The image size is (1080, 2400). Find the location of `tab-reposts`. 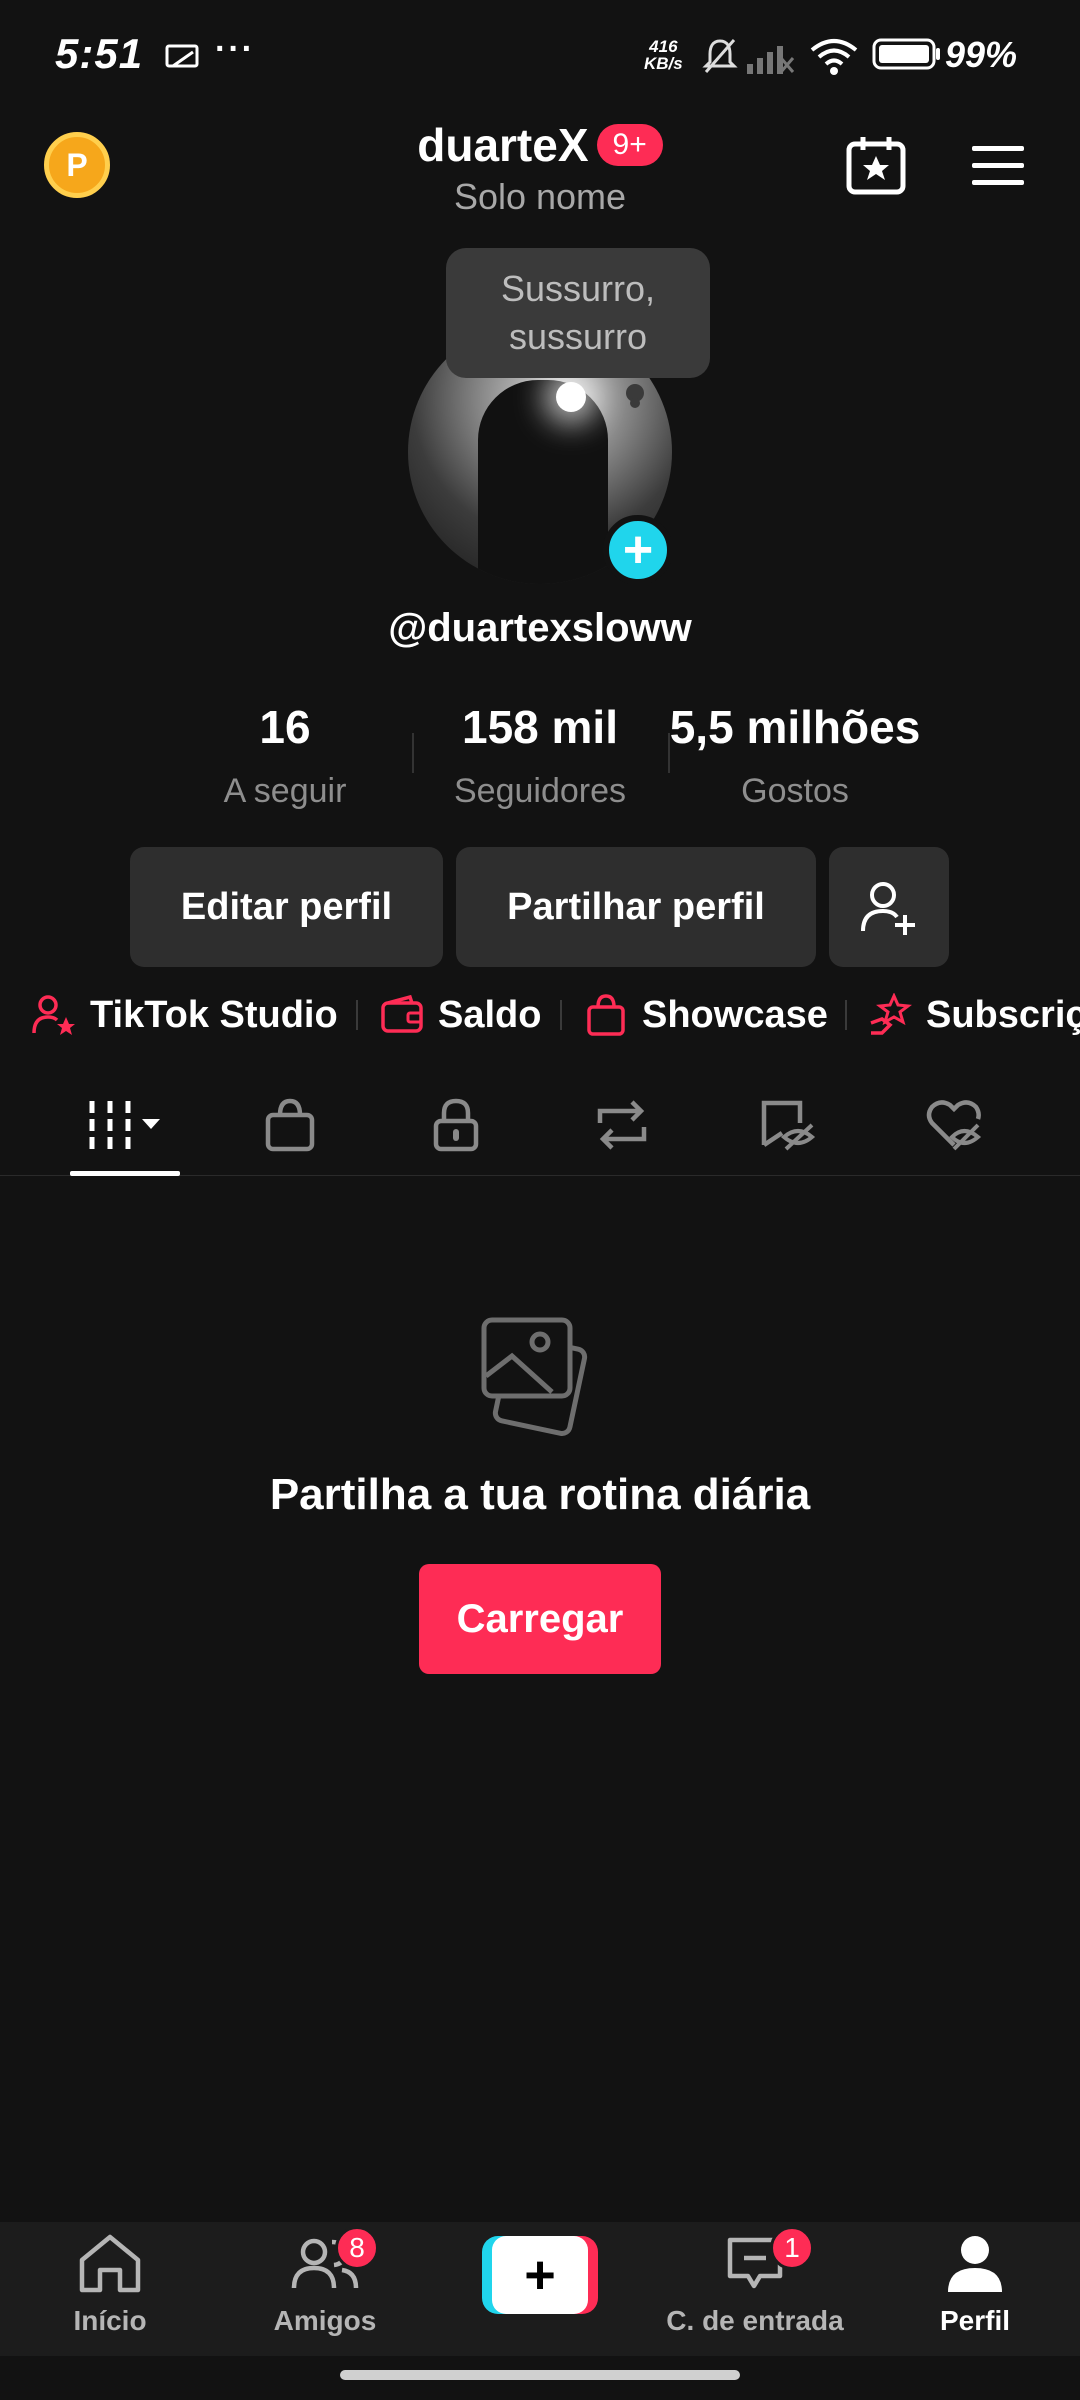

tab-reposts is located at coordinates (622, 1125).